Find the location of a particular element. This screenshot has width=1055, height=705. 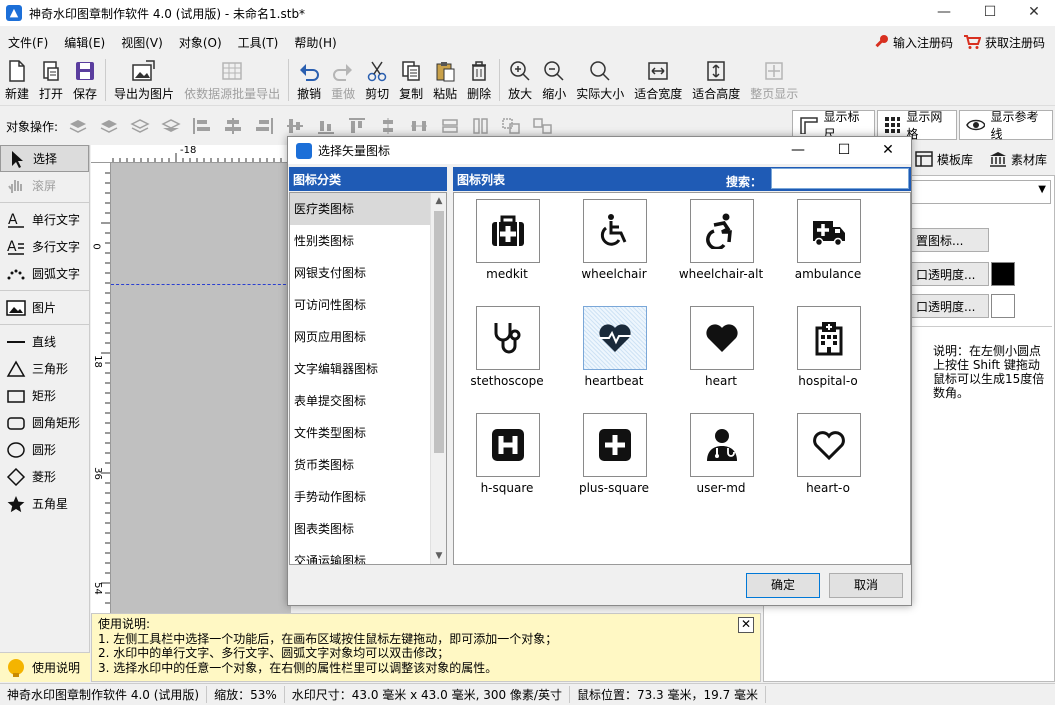

menu-edit: 编辑(E) is located at coordinates (84, 42).